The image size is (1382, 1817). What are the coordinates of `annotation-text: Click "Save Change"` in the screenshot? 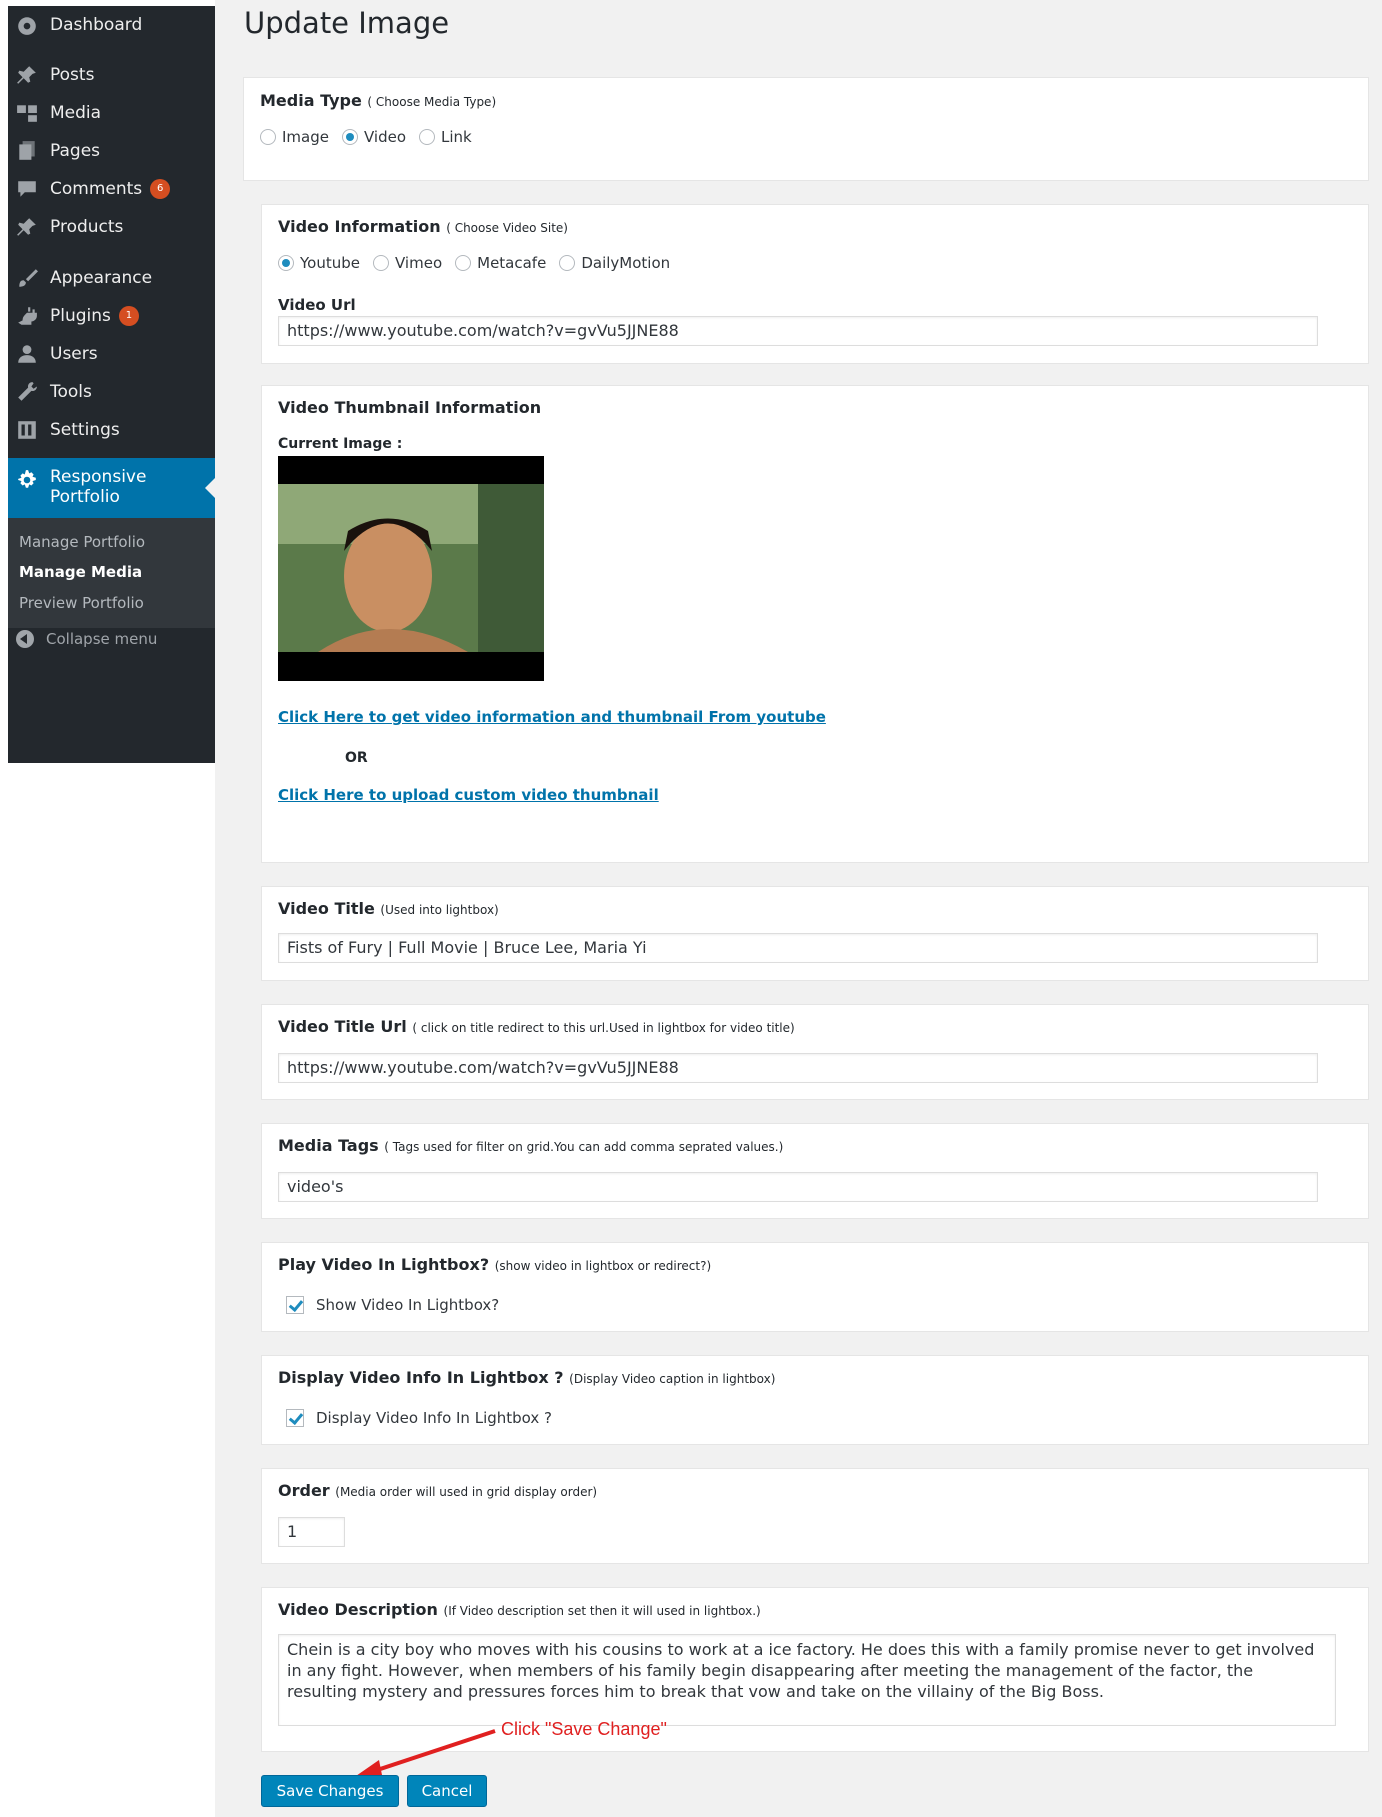 It's located at (584, 1729).